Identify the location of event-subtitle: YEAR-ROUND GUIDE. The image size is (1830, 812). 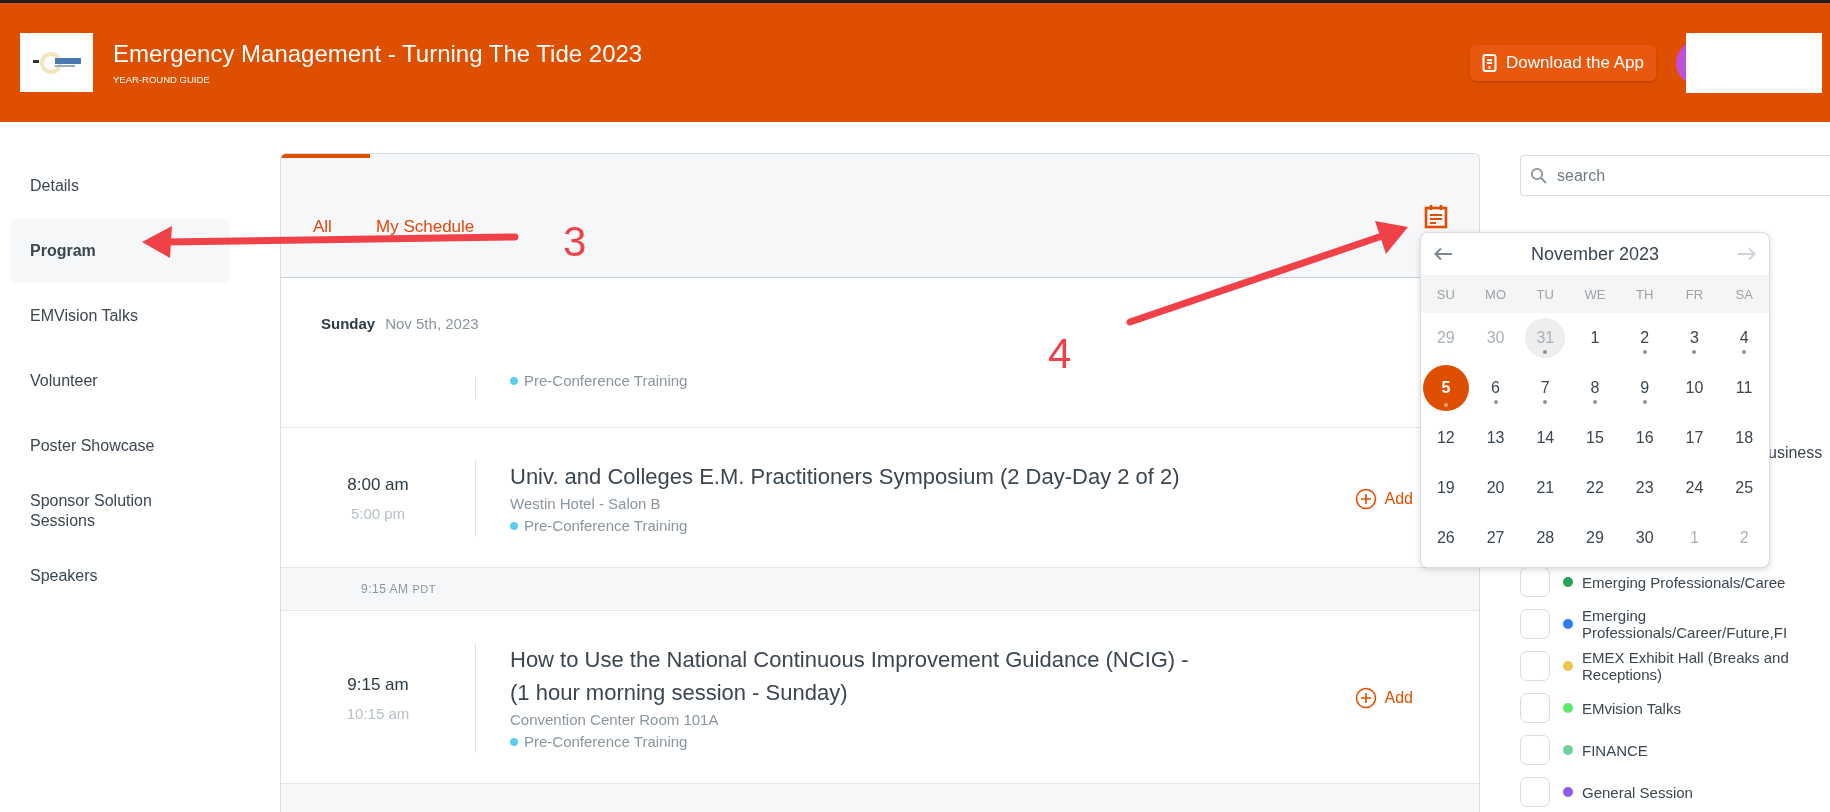
(162, 79).